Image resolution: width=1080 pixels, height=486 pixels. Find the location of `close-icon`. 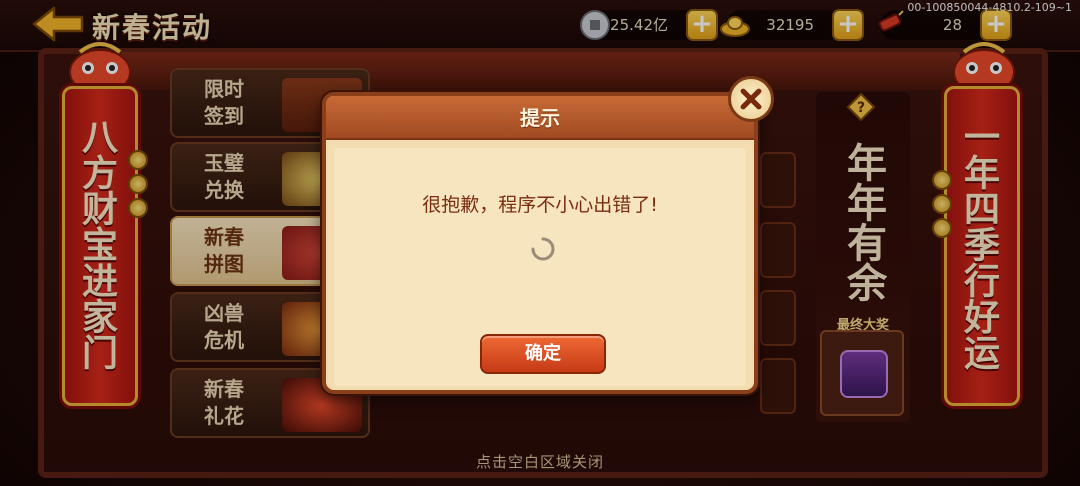

close-icon is located at coordinates (751, 99).